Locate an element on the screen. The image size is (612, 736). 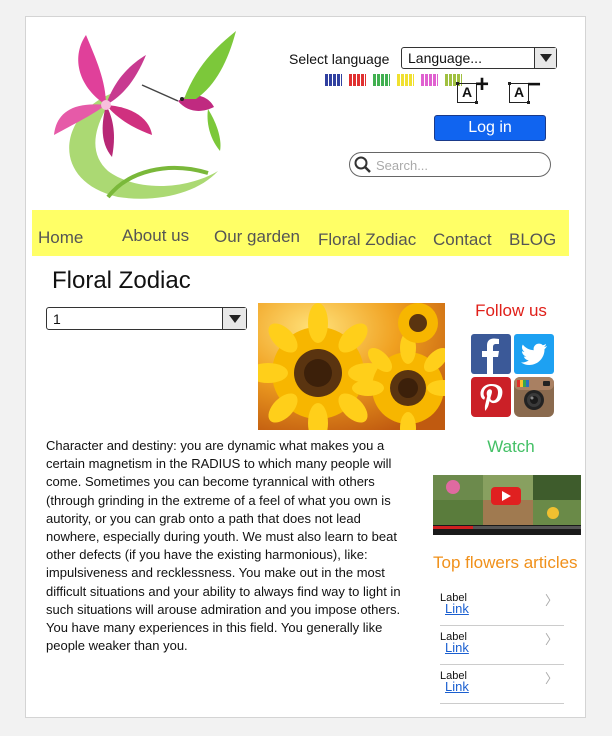
nav-our-garden: Our garden is located at coordinates (257, 237).